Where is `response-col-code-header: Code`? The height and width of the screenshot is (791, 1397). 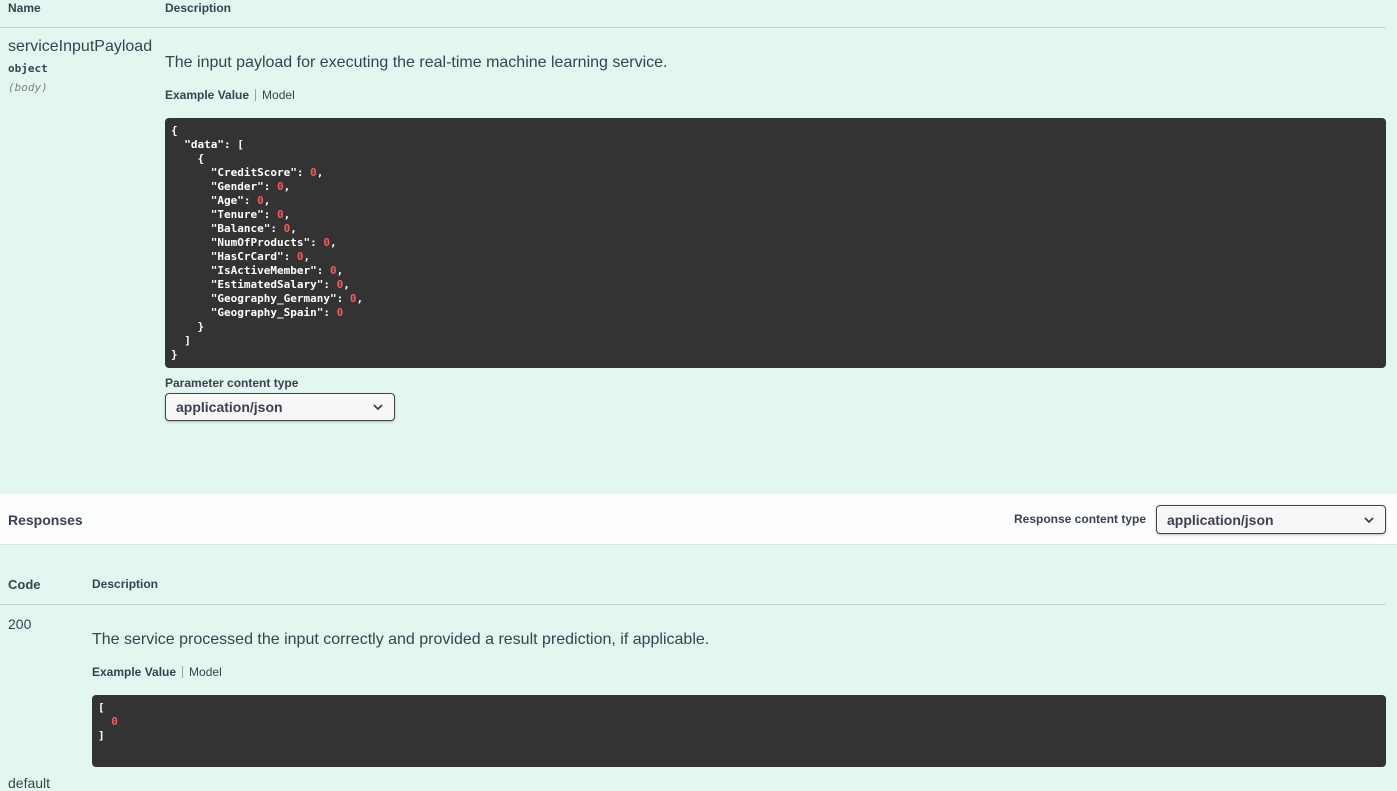 response-col-code-header: Code is located at coordinates (24, 584).